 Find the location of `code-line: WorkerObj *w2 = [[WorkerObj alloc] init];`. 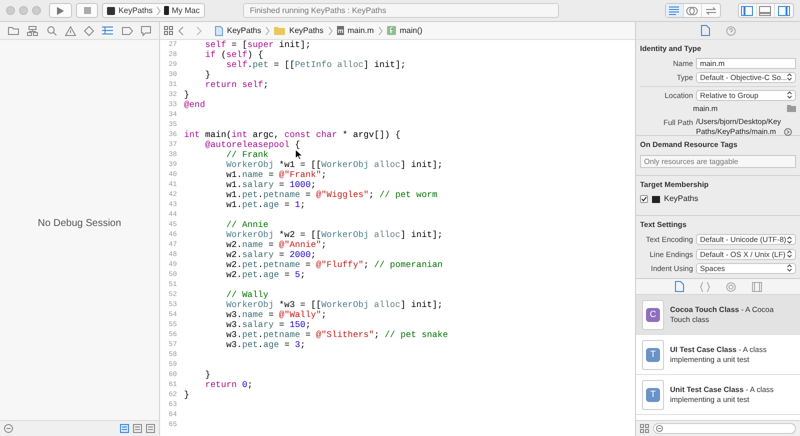

code-line: WorkerObj *w2 = [[WorkerObj alloc] init]; is located at coordinates (334, 235).